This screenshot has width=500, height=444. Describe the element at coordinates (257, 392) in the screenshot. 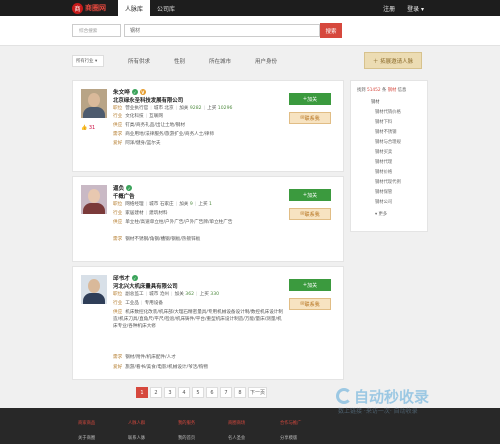

I see `next-page: 下一页` at that location.